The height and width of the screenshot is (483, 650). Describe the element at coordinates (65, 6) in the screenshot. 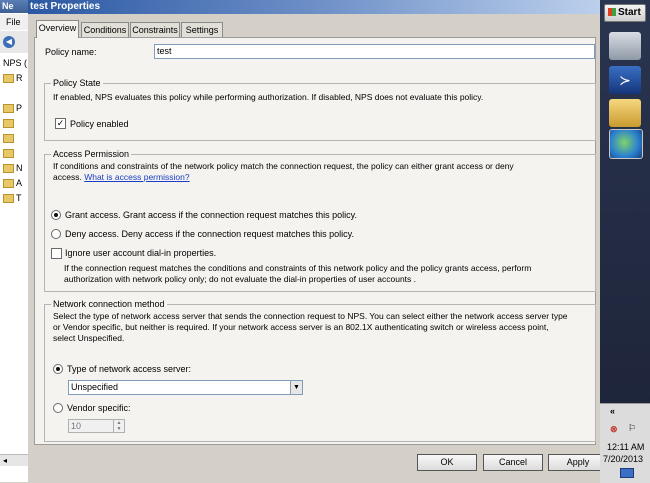

I see `dialog-title: test Properties` at that location.